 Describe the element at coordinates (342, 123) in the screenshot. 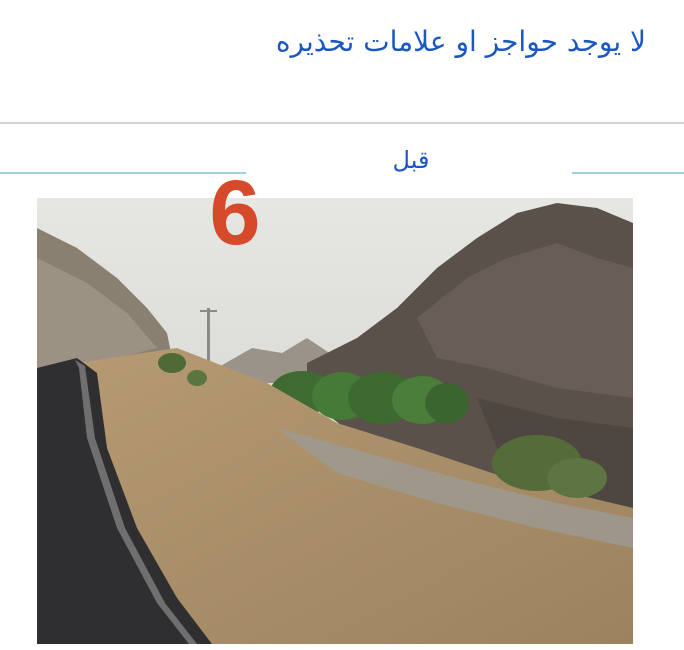

I see `divider` at that location.